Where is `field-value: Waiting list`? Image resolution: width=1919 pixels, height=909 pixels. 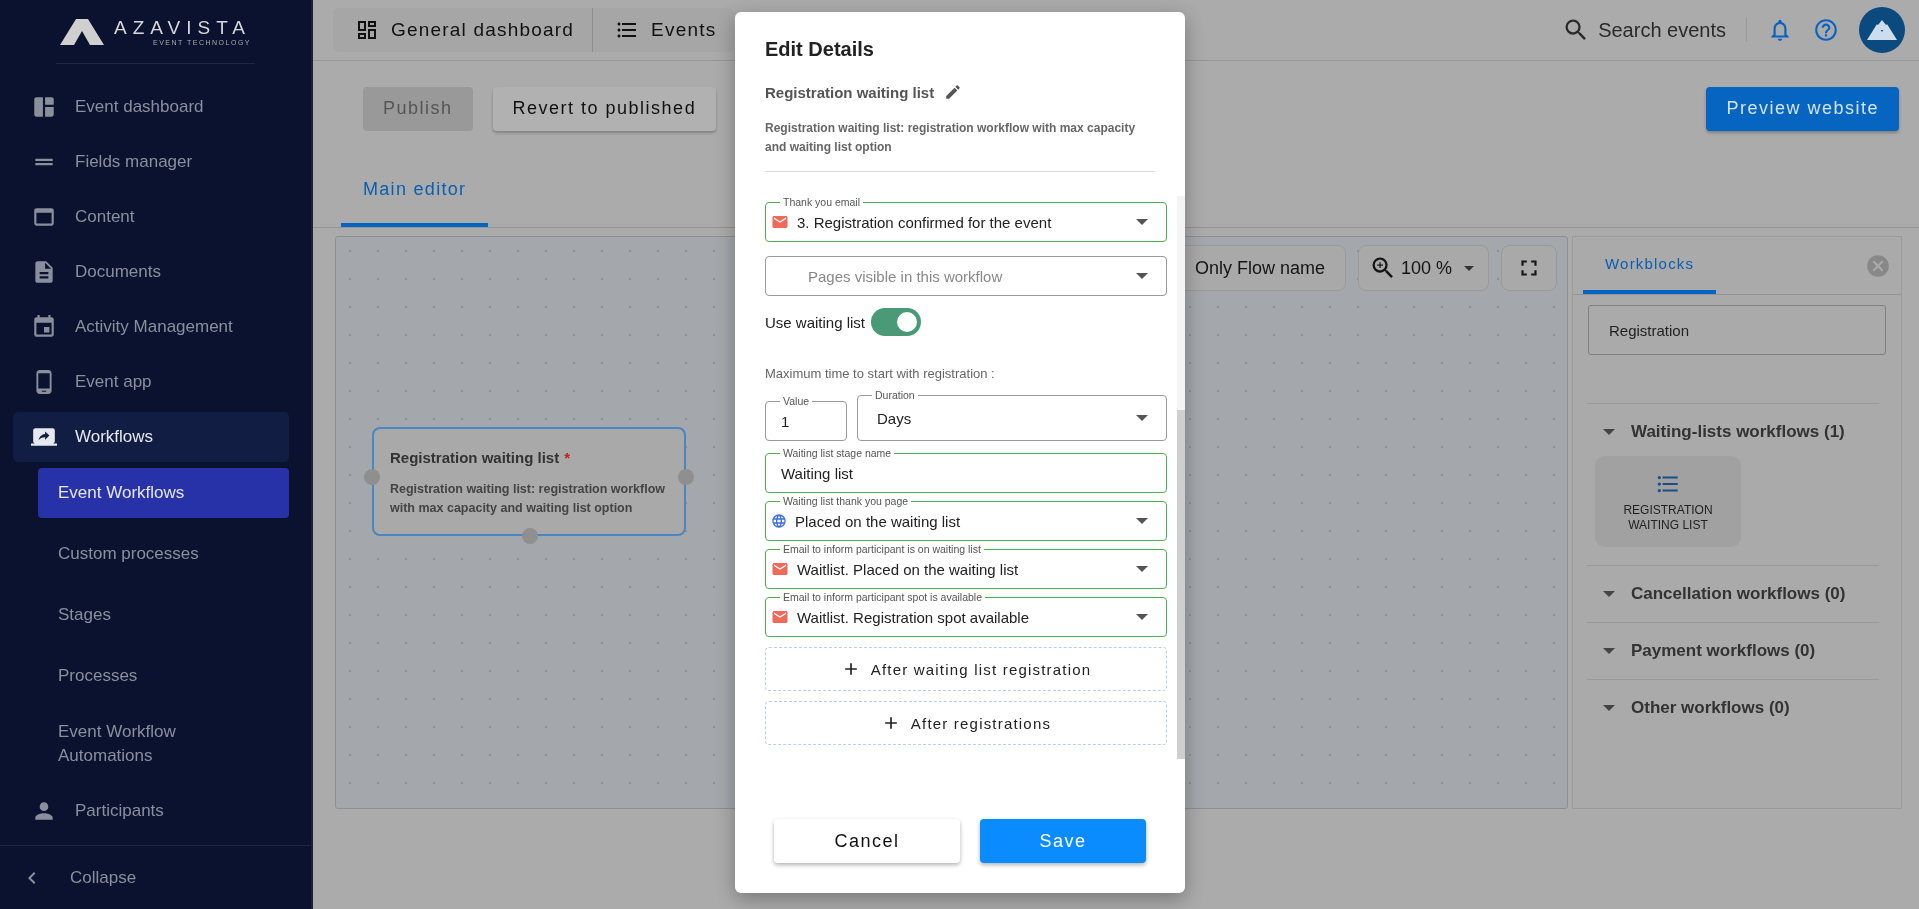 field-value: Waiting list is located at coordinates (817, 473).